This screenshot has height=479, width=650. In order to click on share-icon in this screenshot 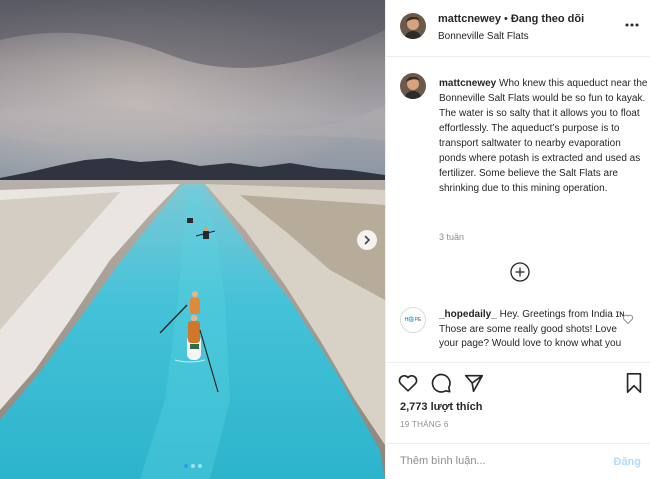, I will do `click(474, 383)`.